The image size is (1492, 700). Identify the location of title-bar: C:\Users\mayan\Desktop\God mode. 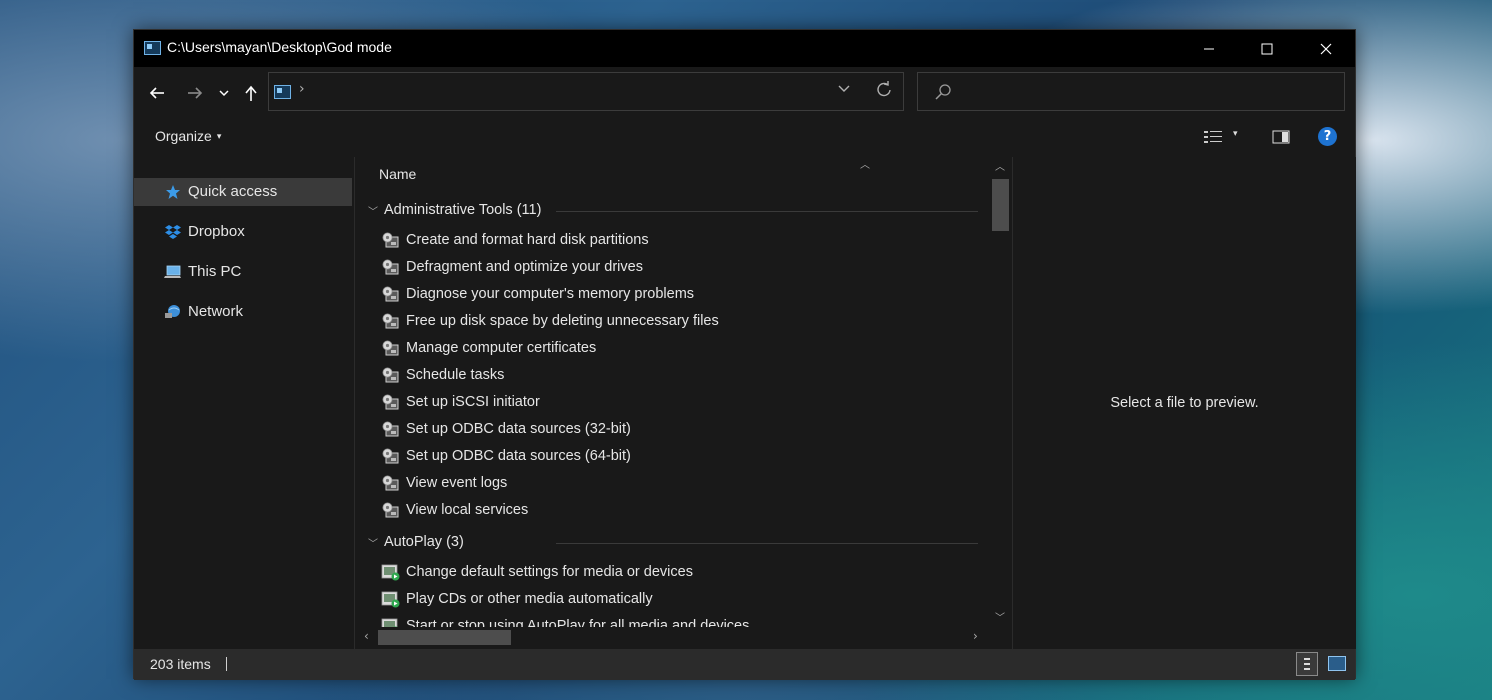
(744, 48).